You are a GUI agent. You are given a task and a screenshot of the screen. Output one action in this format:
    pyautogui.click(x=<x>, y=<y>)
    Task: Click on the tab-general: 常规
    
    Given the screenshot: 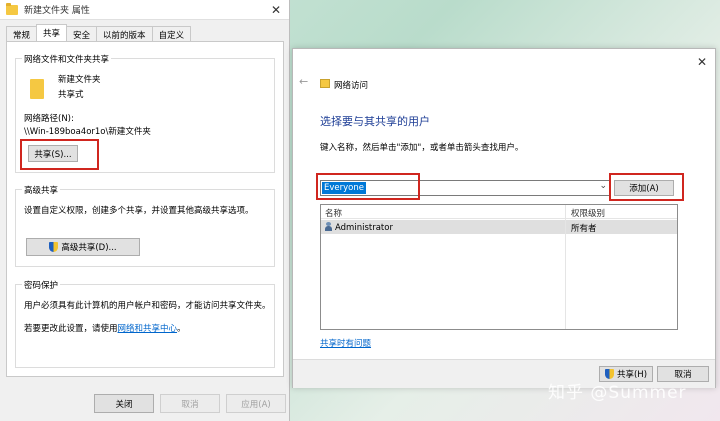 What is the action you would take?
    pyautogui.click(x=22, y=33)
    